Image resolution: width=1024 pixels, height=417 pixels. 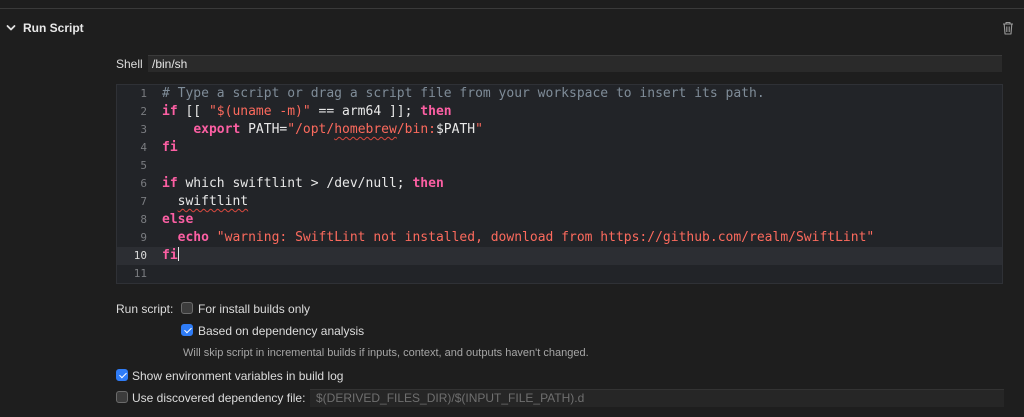 I want to click on line-number: 3, so click(x=143, y=129).